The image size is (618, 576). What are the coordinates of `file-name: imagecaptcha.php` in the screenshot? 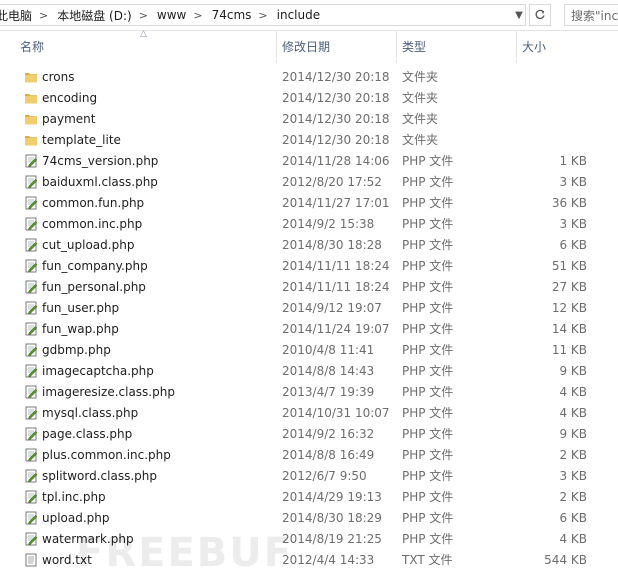 It's located at (98, 371).